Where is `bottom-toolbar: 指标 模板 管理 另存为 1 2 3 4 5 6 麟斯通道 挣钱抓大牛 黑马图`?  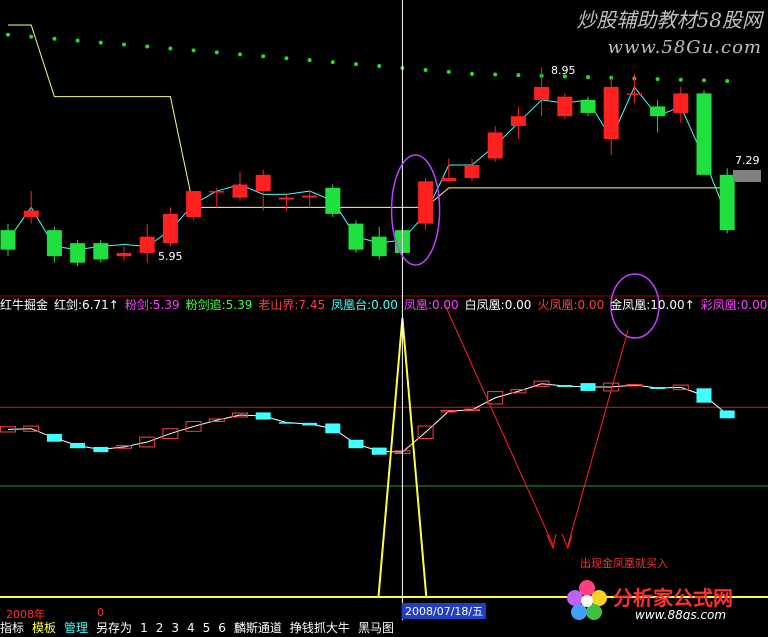
bottom-toolbar: 指标 模板 管理 另存为 1 2 3 4 5 6 麟斯通道 挣钱抓大牛 黑马图 is located at coordinates (384, 628).